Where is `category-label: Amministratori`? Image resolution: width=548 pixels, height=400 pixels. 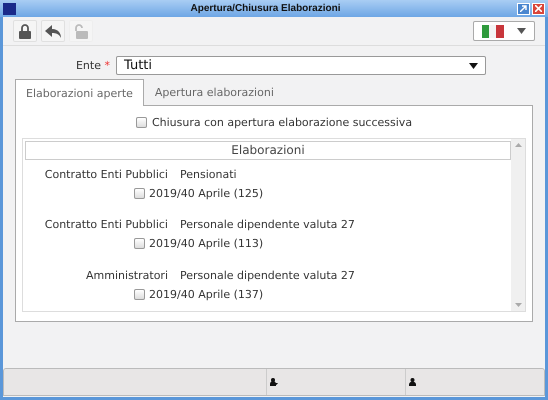
category-label: Amministratori is located at coordinates (126, 275).